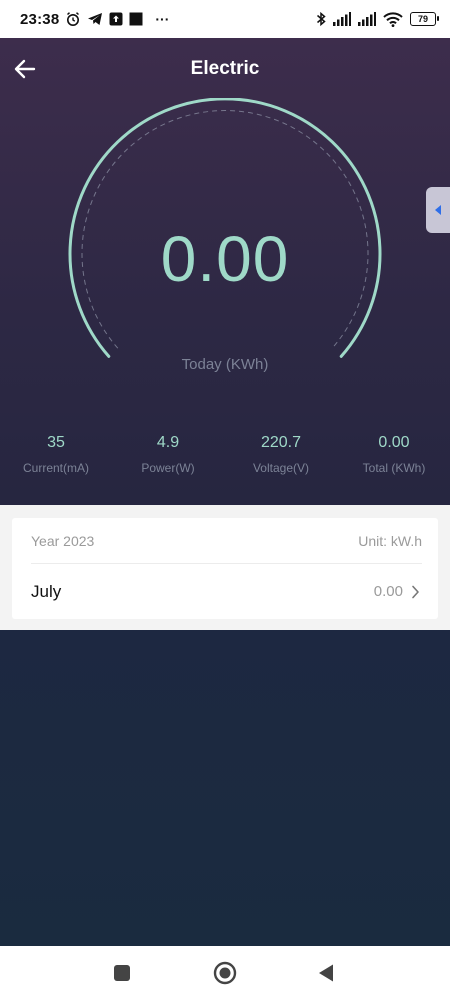  What do you see at coordinates (390, 540) in the screenshot?
I see `history-unit: Unit: kW.h` at bounding box center [390, 540].